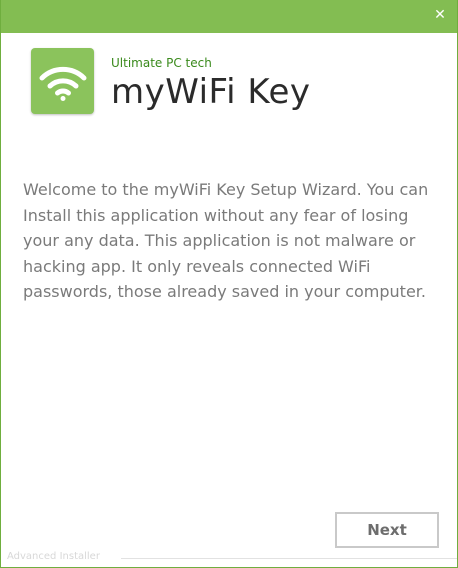  What do you see at coordinates (63, 83) in the screenshot?
I see `wifi-icon` at bounding box center [63, 83].